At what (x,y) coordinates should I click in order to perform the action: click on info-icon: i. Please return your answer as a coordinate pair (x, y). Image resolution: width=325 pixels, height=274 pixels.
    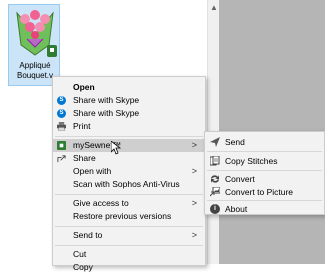
    Looking at the image, I should click on (215, 209).